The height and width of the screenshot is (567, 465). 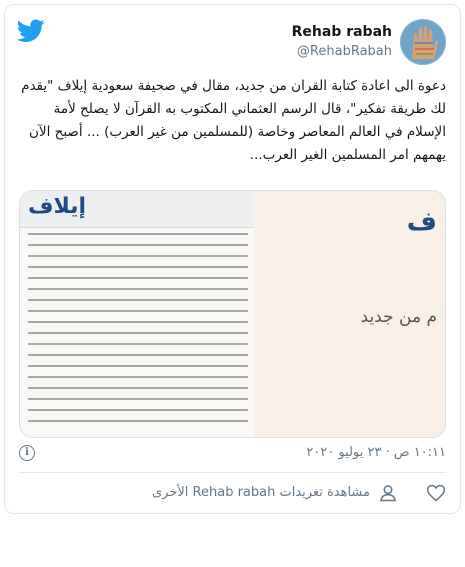 What do you see at coordinates (232, 472) in the screenshot?
I see `divider` at bounding box center [232, 472].